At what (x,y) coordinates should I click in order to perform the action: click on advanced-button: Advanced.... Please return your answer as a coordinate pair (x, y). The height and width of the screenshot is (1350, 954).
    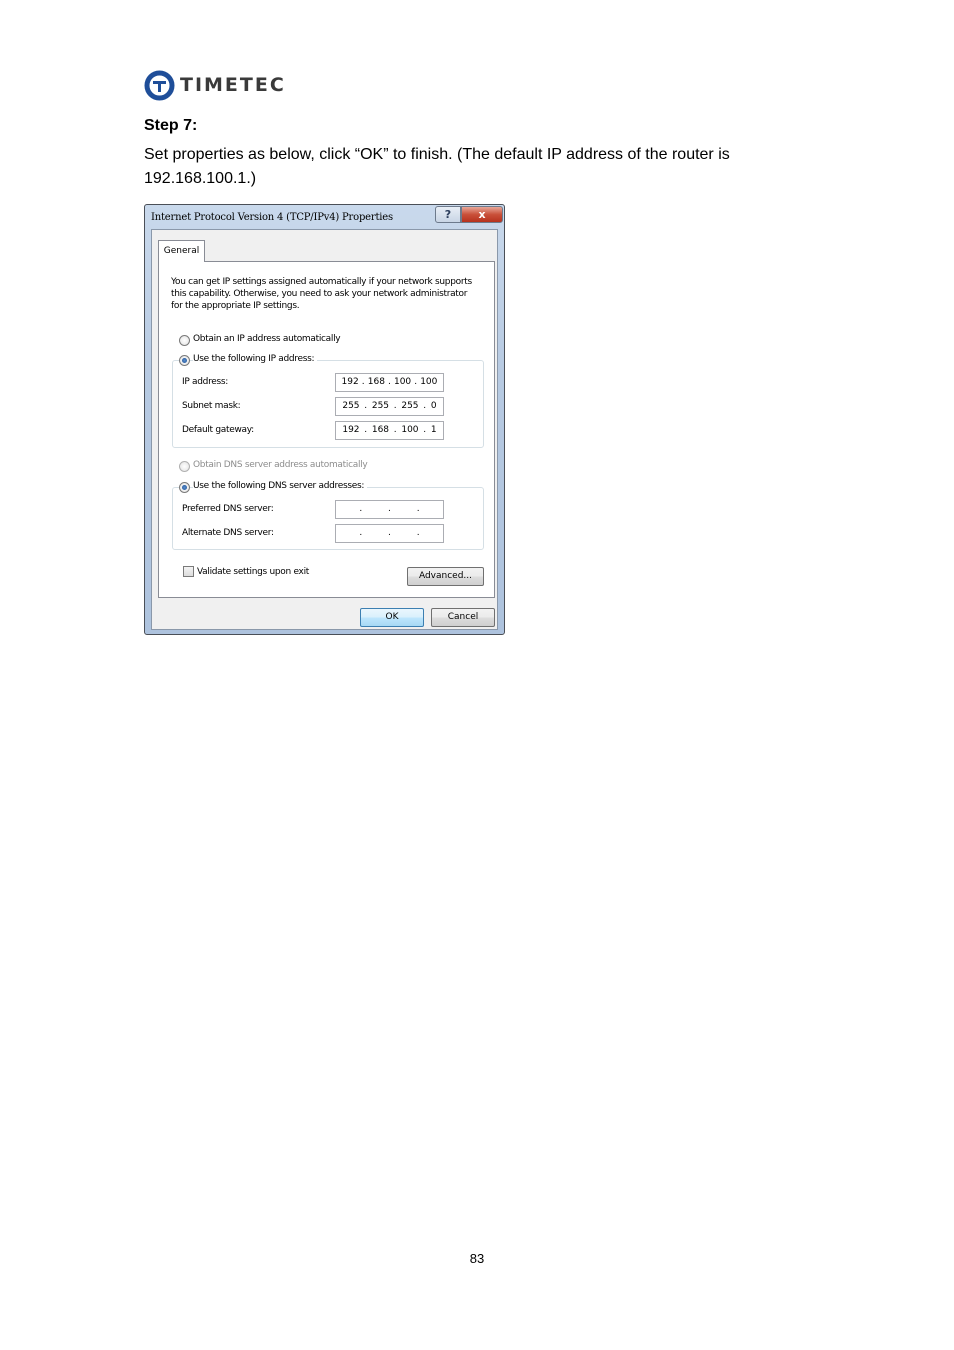
    Looking at the image, I should click on (445, 576).